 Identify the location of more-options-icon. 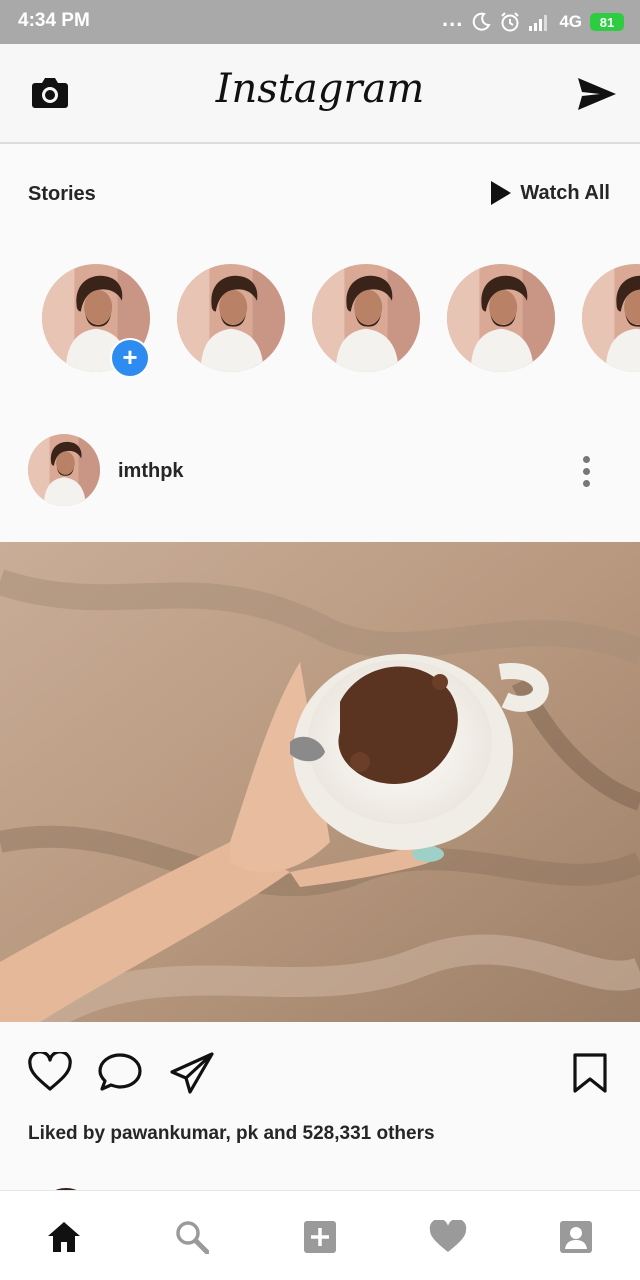
(586, 473).